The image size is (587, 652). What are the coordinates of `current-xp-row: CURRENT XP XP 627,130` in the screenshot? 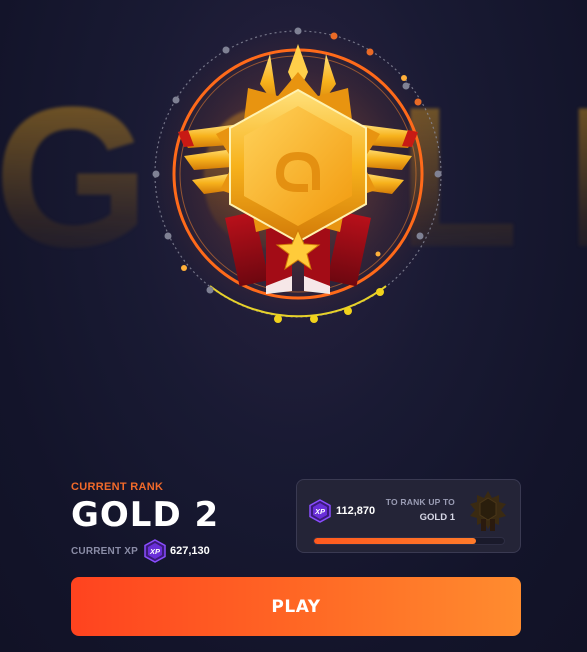 It's located at (181, 551).